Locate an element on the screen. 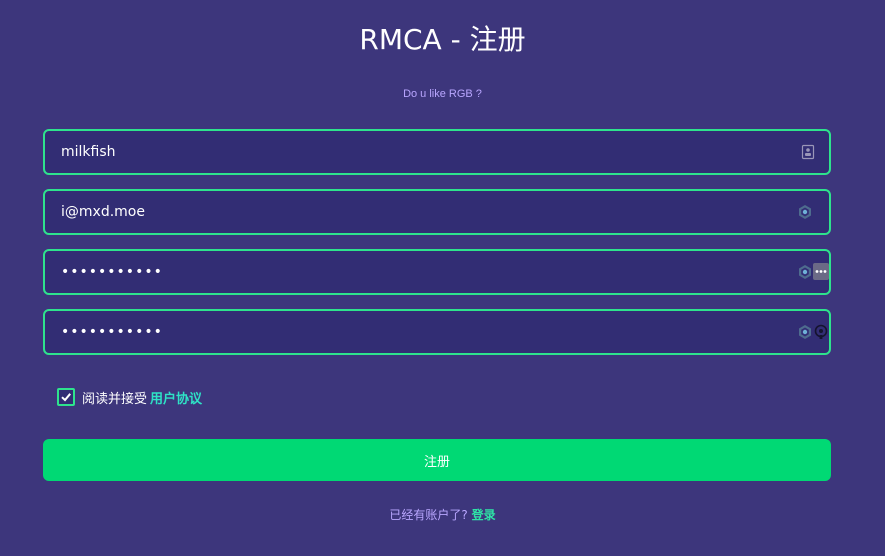 This screenshot has width=885, height=556. confirm-password-field is located at coordinates (437, 332).